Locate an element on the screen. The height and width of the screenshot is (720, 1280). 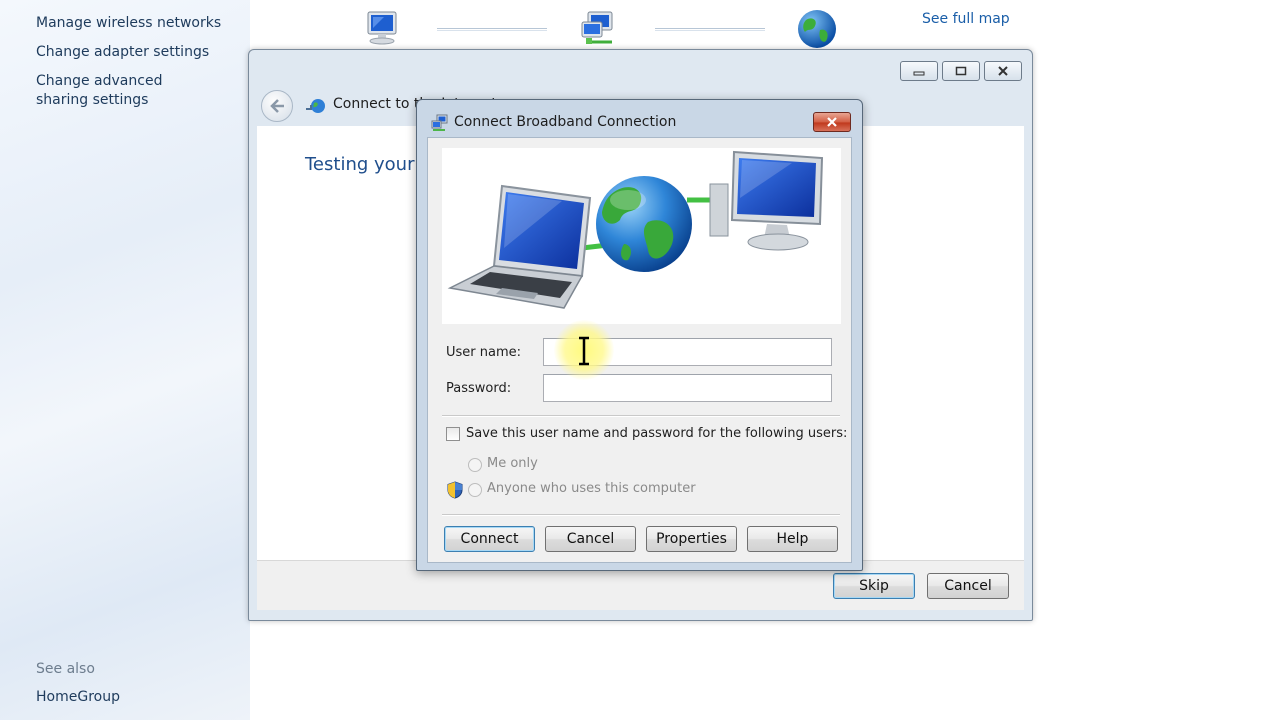
save-credentials-checkbox is located at coordinates (453, 434).